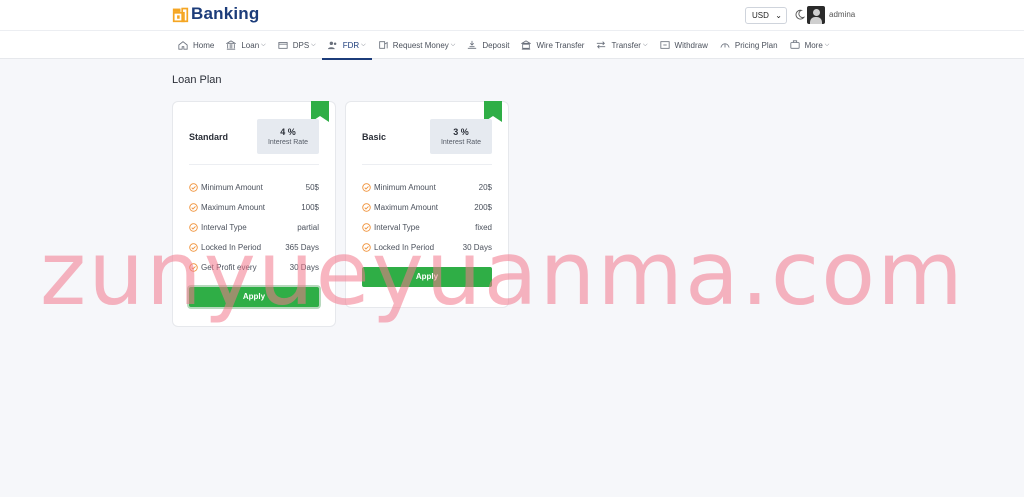 The height and width of the screenshot is (497, 1024). Describe the element at coordinates (301, 45) in the screenshot. I see `nav-item-label: DPS` at that location.